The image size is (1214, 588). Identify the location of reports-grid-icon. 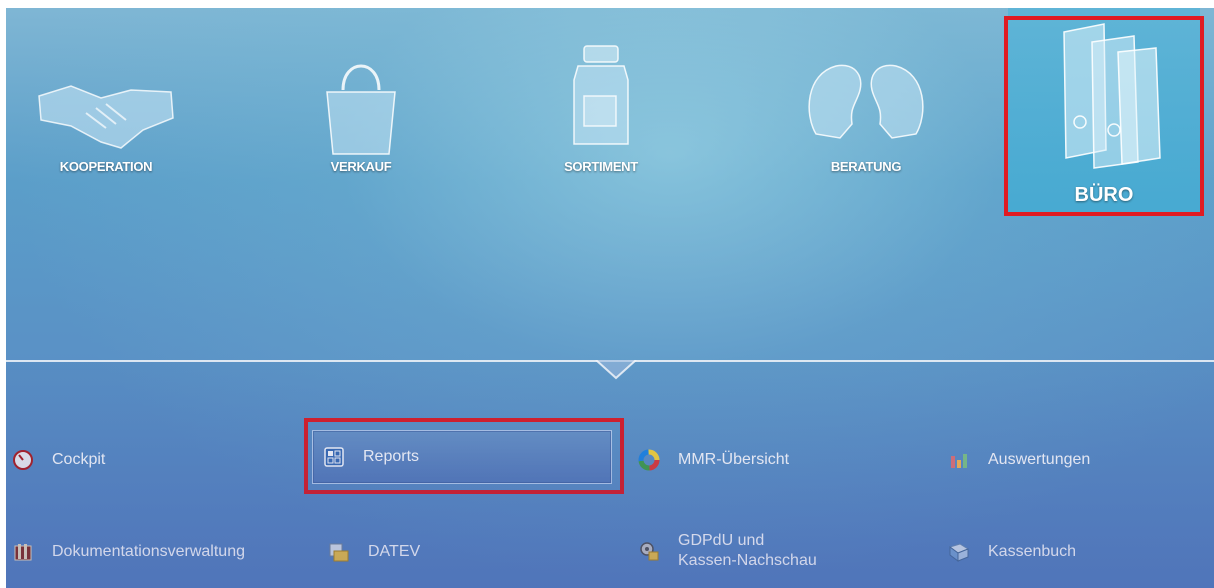
(334, 457).